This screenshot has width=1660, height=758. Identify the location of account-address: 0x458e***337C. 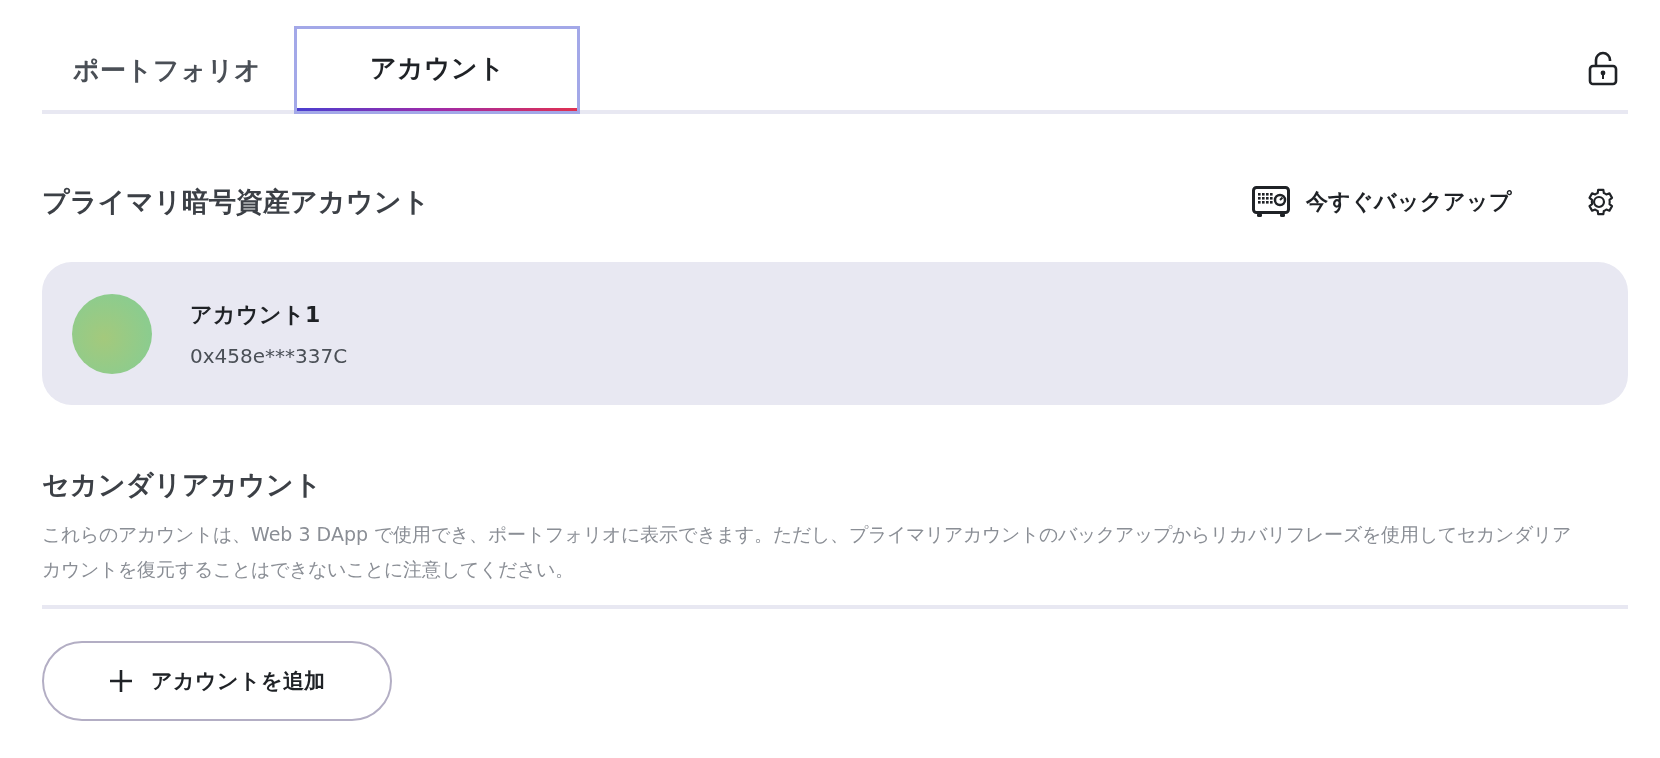
(269, 355).